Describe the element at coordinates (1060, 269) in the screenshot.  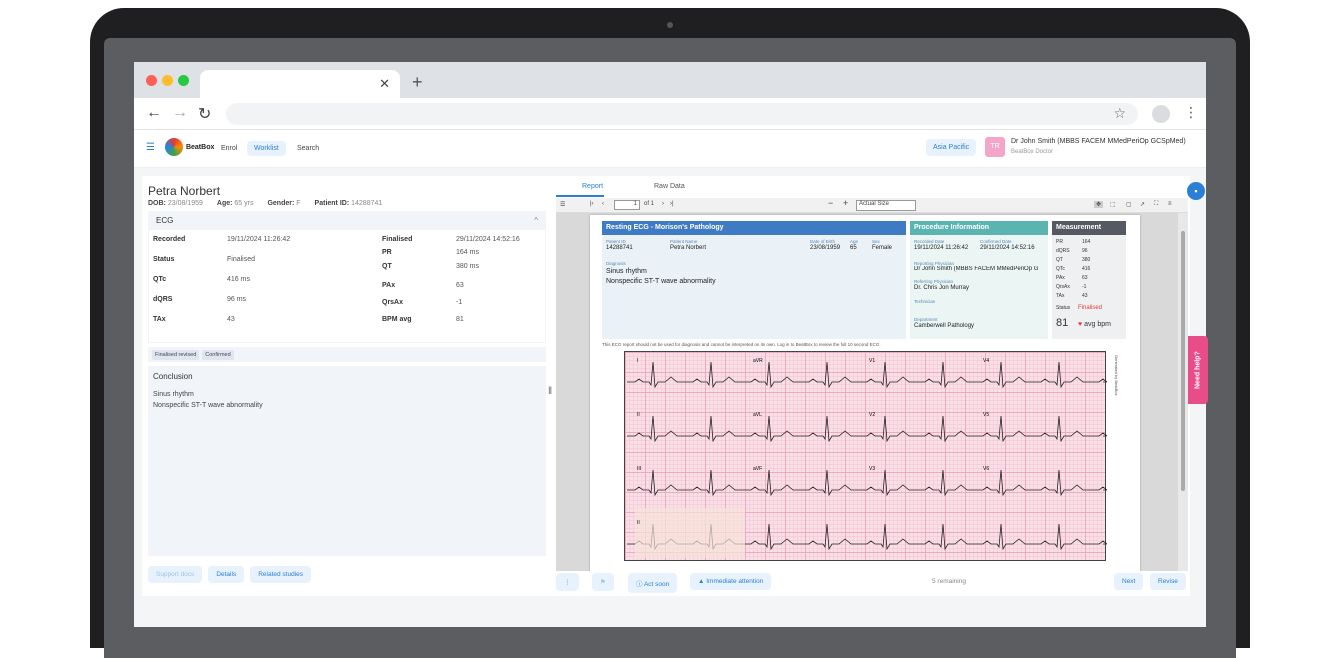
I see `measurement-label: QTc` at that location.